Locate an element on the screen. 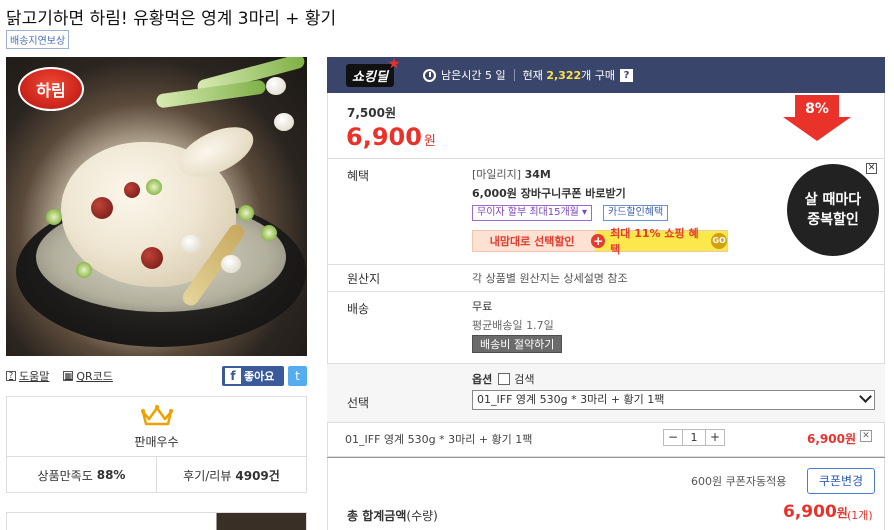  origin-label: 원산지 is located at coordinates (364, 279).